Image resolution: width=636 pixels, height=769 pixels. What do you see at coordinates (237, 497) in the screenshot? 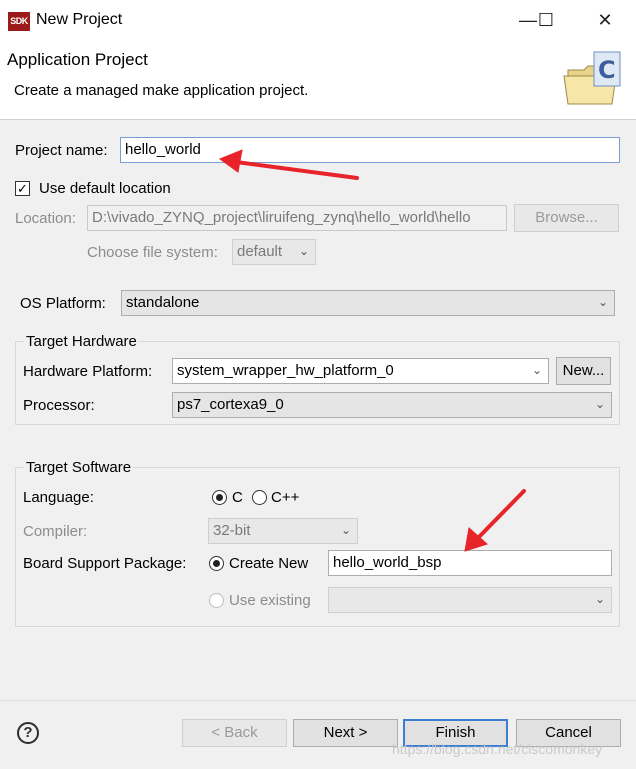
I see `language-c-label: C` at bounding box center [237, 497].